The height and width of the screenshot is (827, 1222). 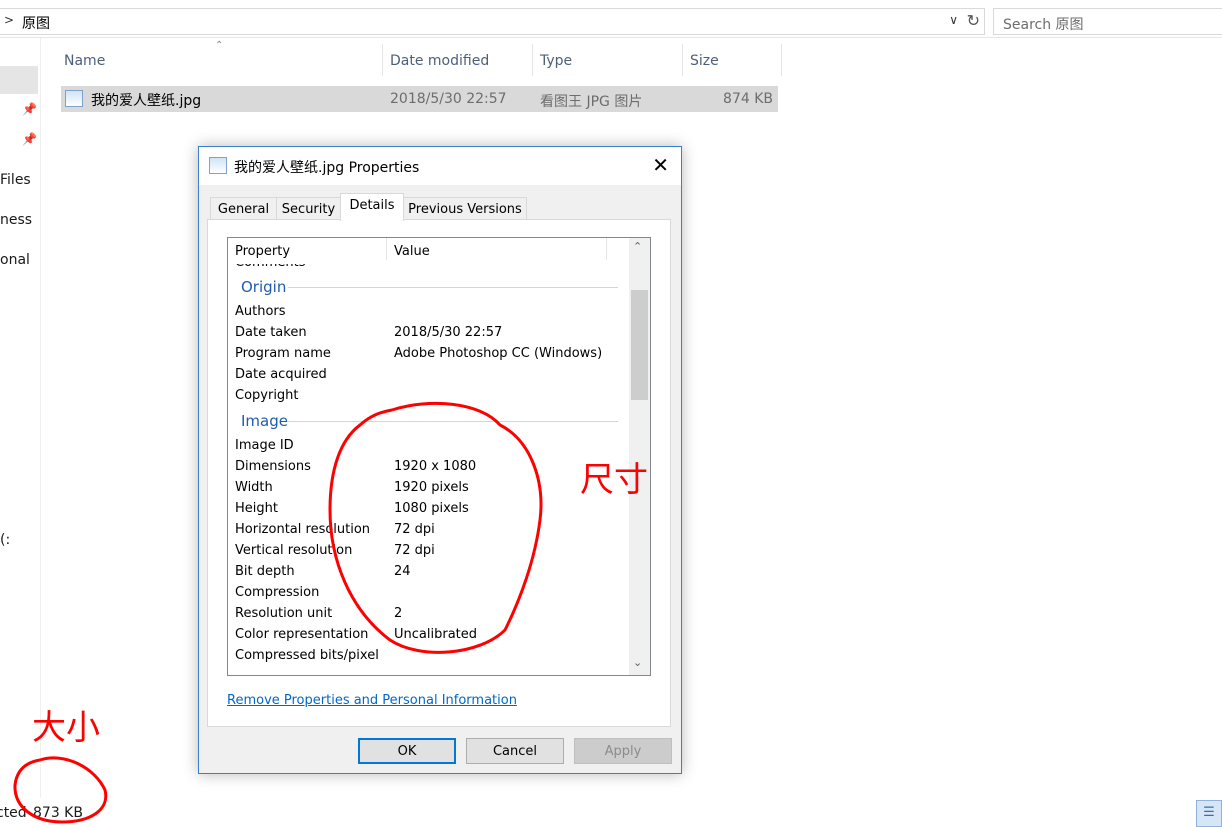 I want to click on nav-item-label: onal, so click(x=20, y=260).